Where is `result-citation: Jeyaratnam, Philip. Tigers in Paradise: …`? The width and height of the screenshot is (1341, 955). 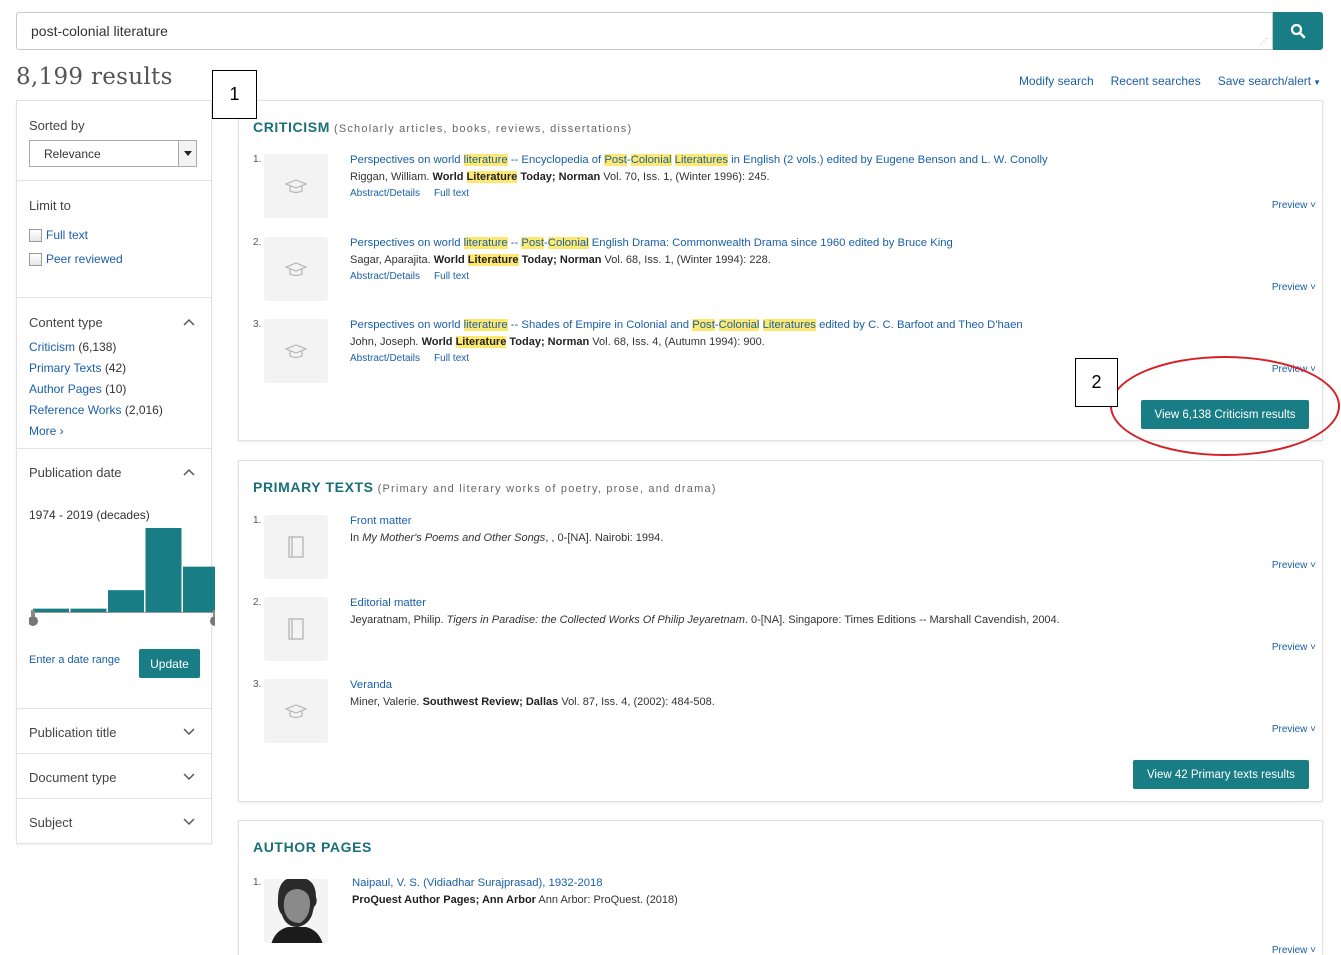
result-citation: Jeyaratnam, Philip. Tigers in Paradise: … is located at coordinates (705, 620).